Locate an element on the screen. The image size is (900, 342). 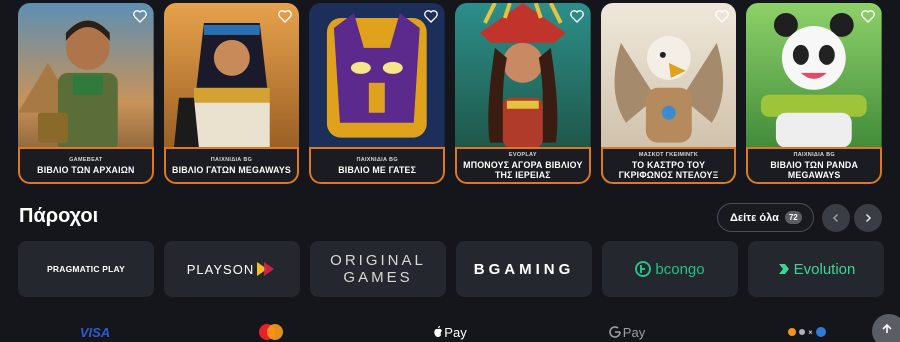
google-icon is located at coordinates (615, 332).